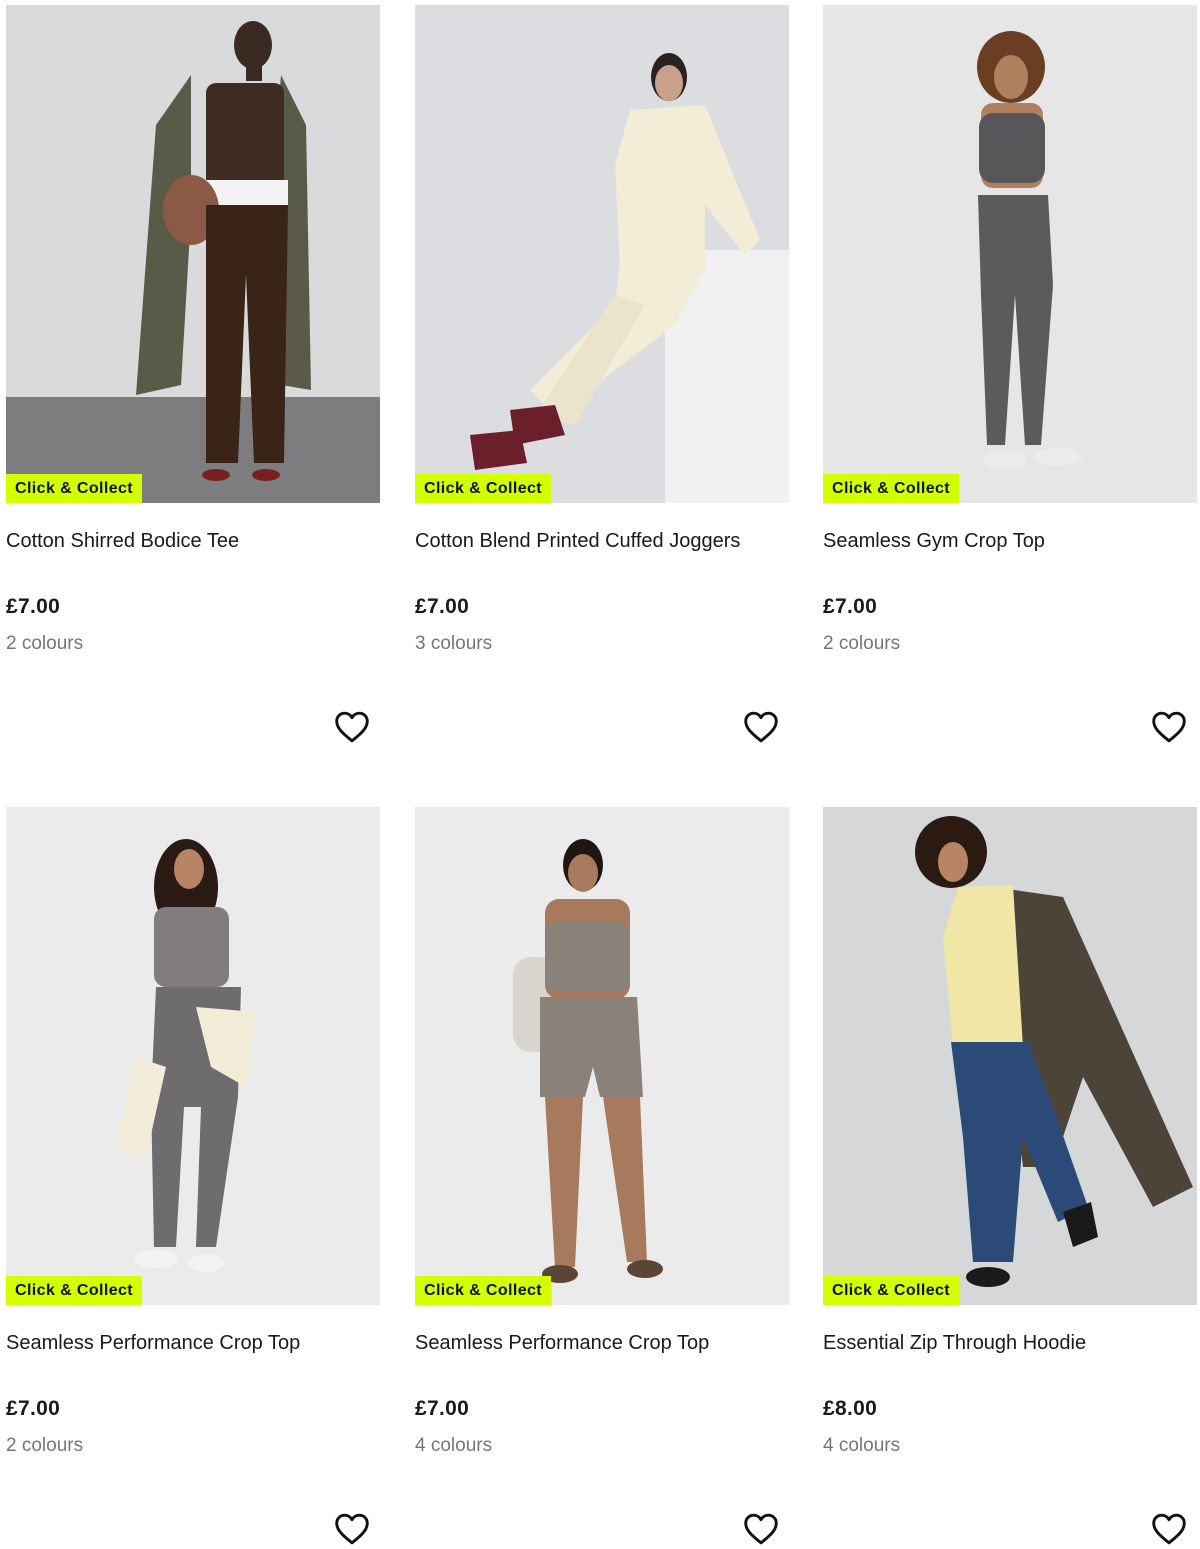 This screenshot has width=1200, height=1549. I want to click on product-price: £8.00, so click(850, 1408).